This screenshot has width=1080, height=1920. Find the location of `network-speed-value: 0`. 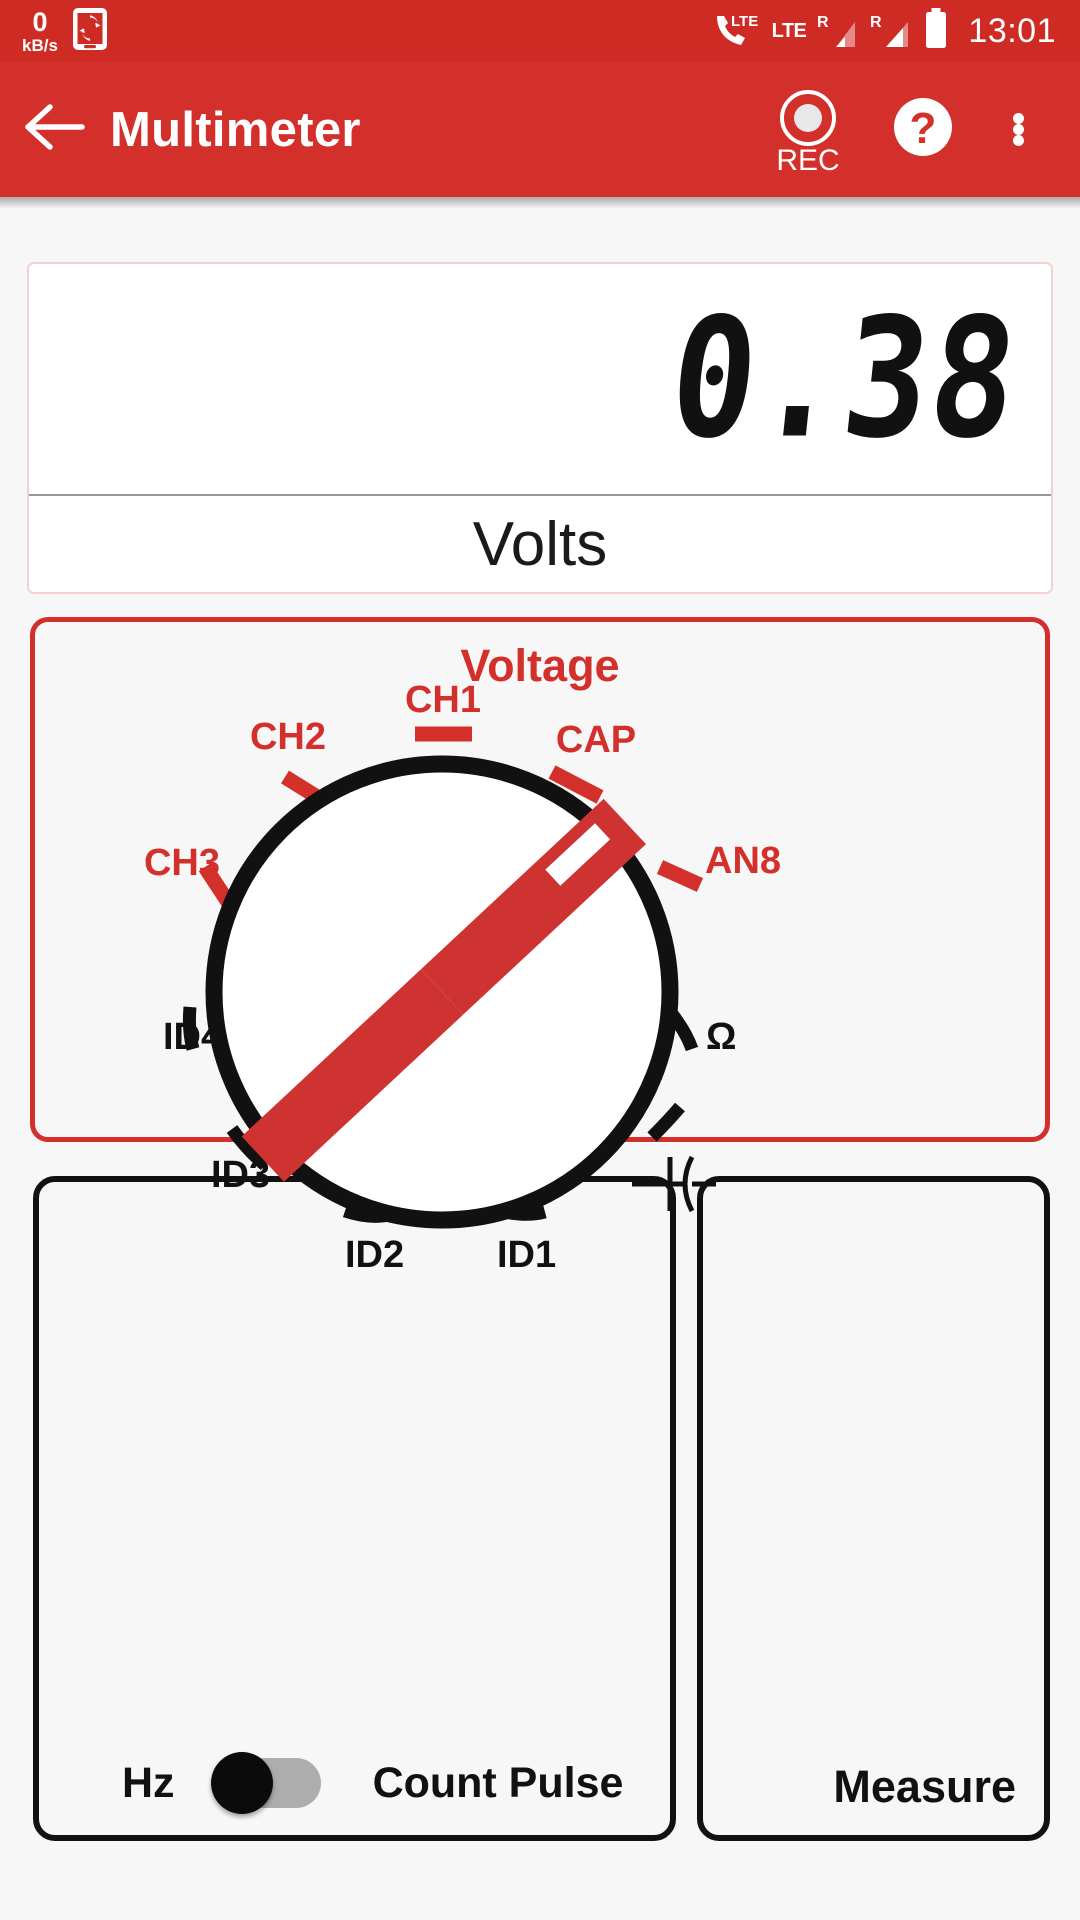

network-speed-value: 0 is located at coordinates (40, 21).